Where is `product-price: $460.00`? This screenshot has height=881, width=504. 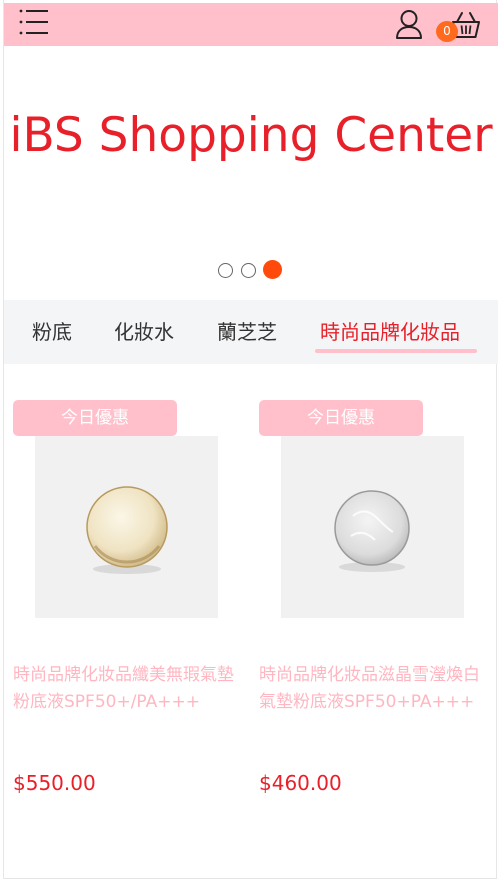 product-price: $460.00 is located at coordinates (300, 783).